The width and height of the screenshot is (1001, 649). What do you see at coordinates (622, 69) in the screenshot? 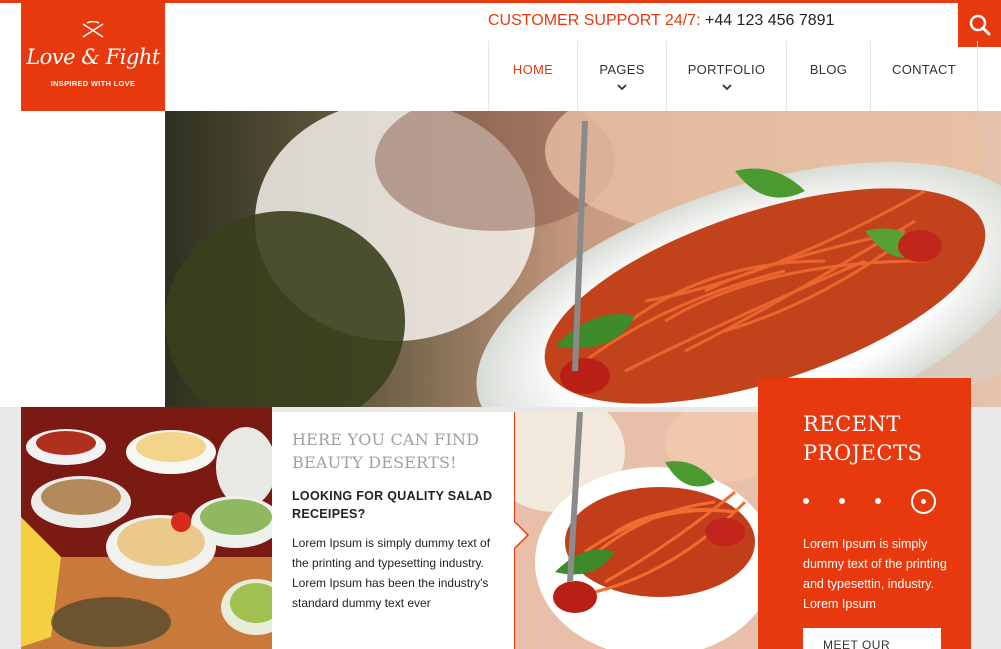
I see `nav-pages-label: PAGES` at bounding box center [622, 69].